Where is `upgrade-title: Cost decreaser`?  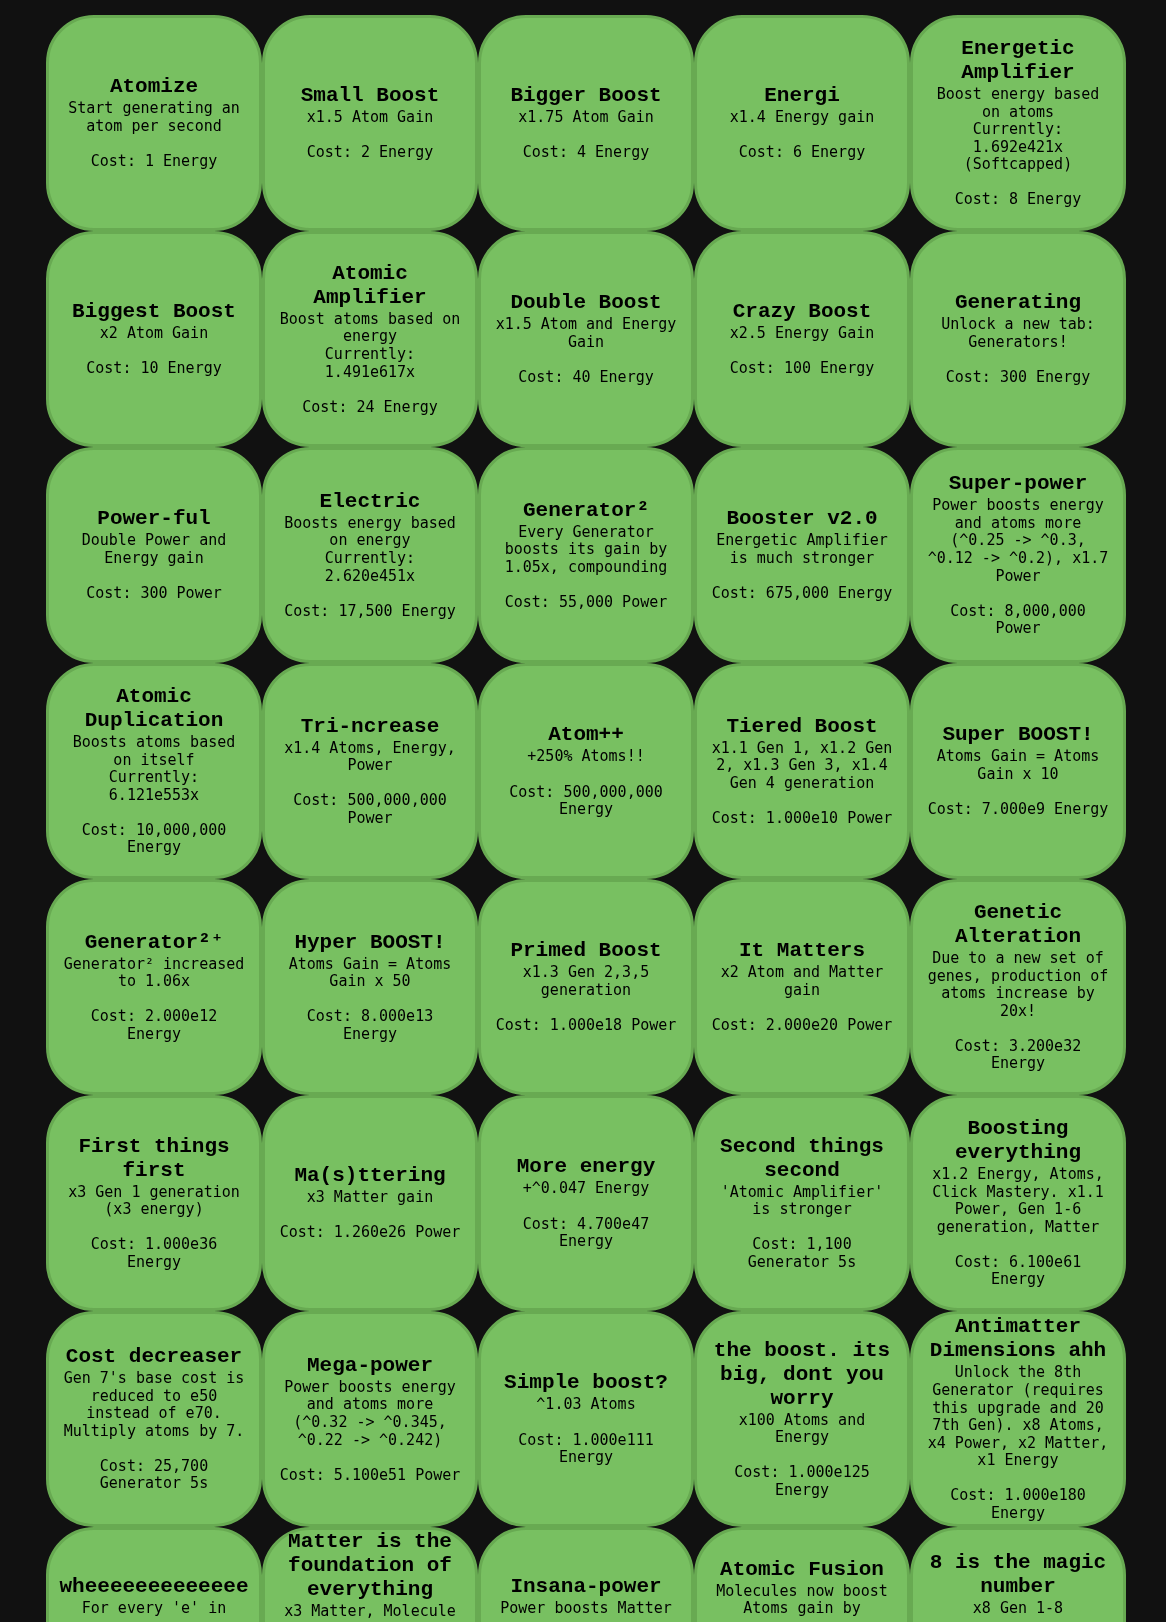
upgrade-title: Cost decreaser is located at coordinates (154, 1356).